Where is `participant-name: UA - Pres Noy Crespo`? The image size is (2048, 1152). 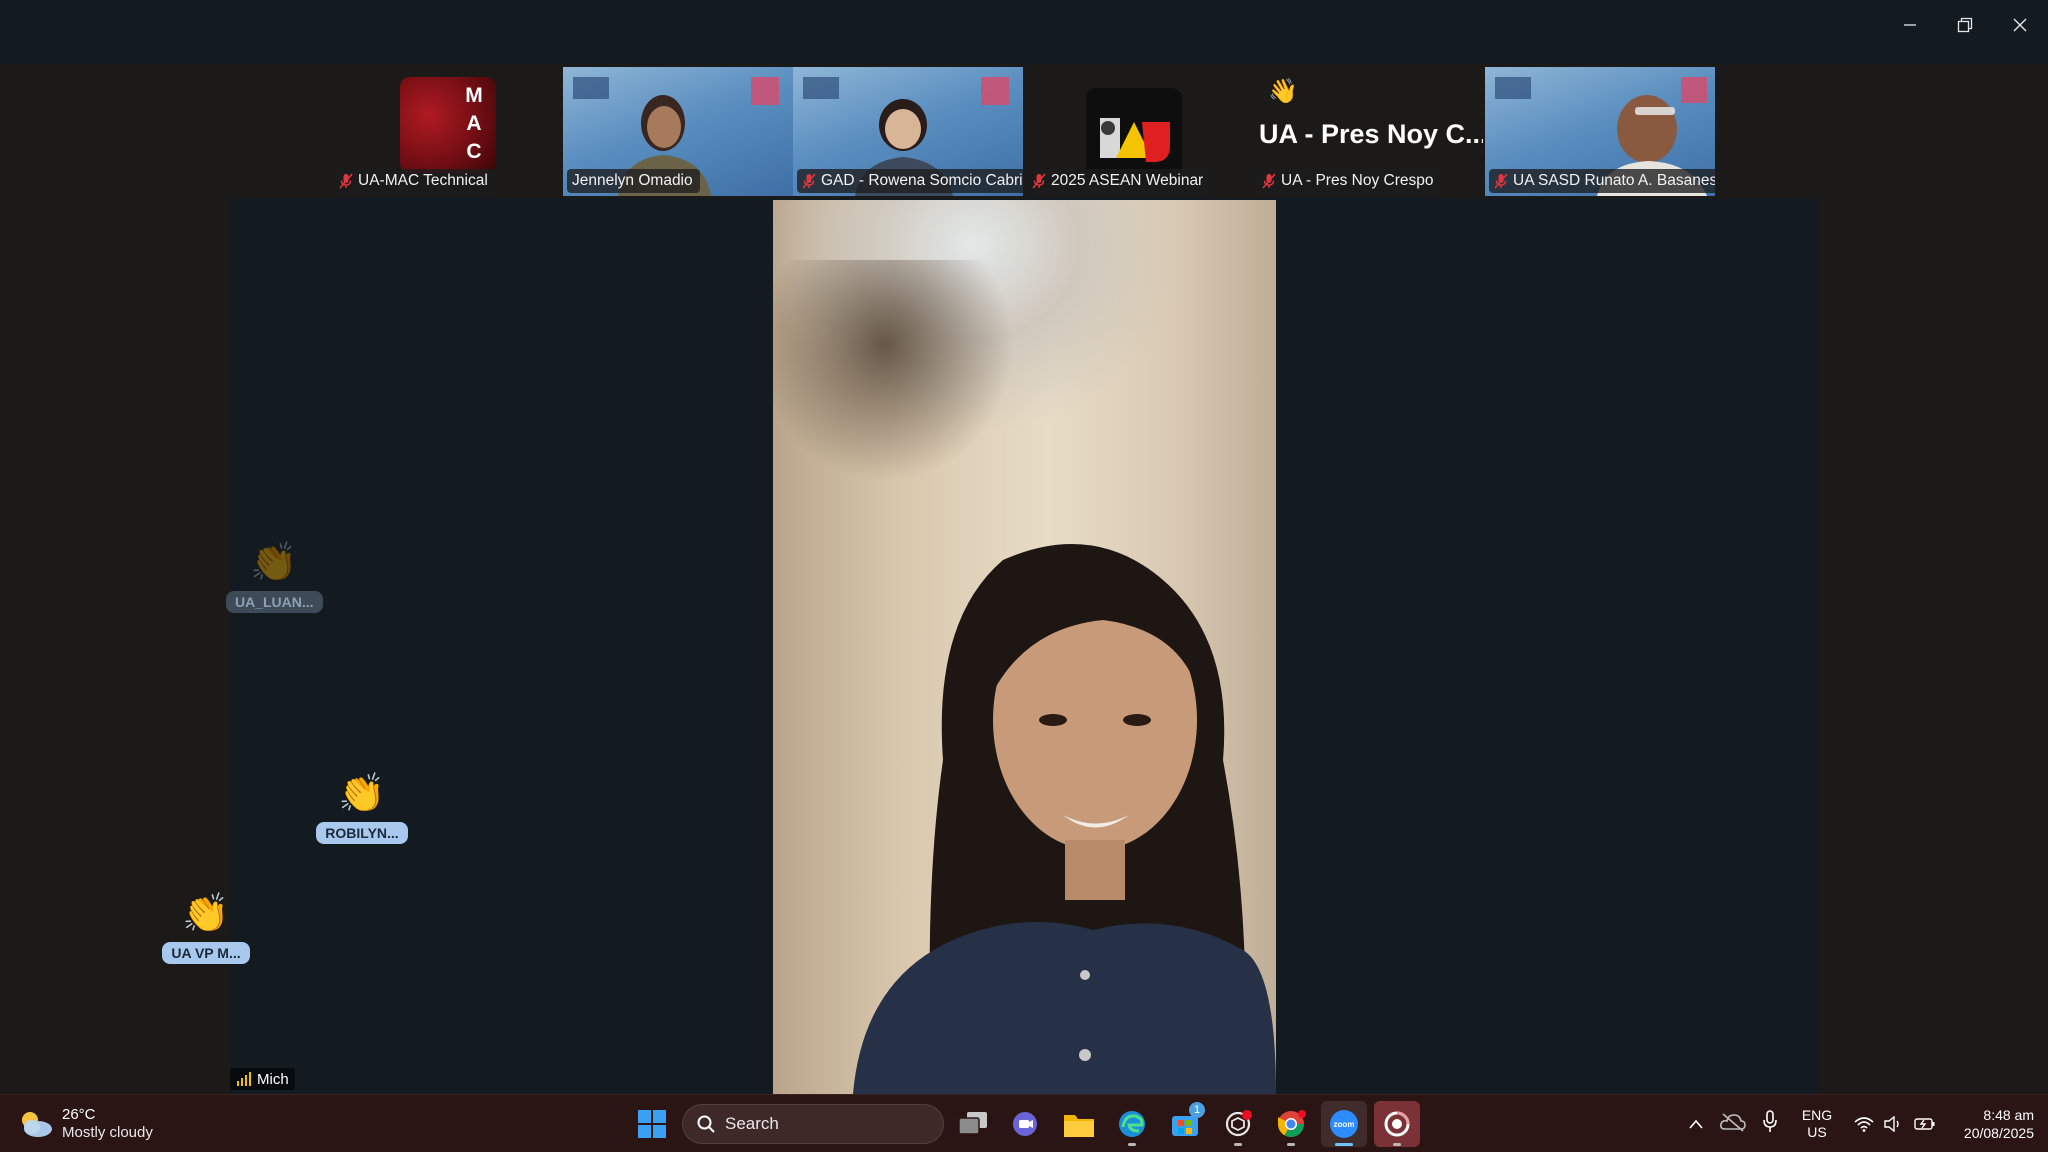
participant-name: UA - Pres Noy Crespo is located at coordinates (1357, 180).